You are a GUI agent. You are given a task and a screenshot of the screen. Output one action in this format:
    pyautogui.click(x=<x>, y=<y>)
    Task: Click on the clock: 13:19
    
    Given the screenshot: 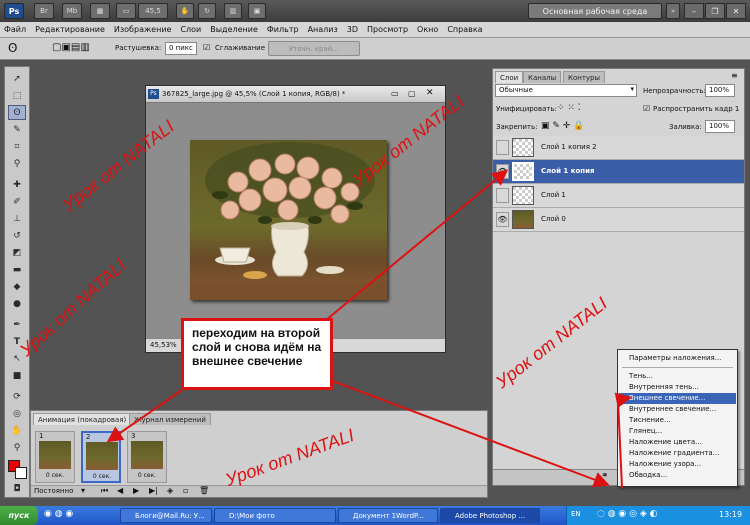 What is the action you would take?
    pyautogui.click(x=731, y=514)
    